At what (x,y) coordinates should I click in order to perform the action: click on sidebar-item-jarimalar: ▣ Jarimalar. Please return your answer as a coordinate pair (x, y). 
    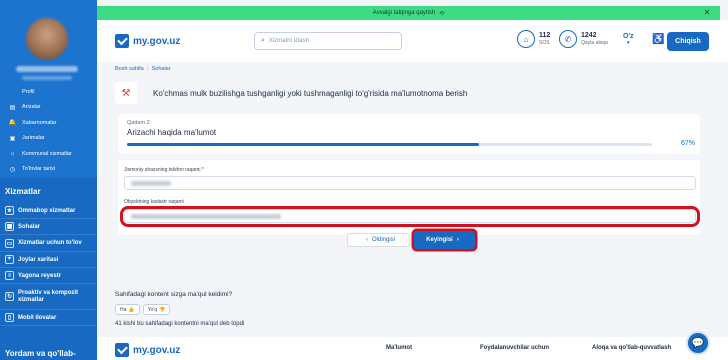
    Looking at the image, I should click on (52, 139).